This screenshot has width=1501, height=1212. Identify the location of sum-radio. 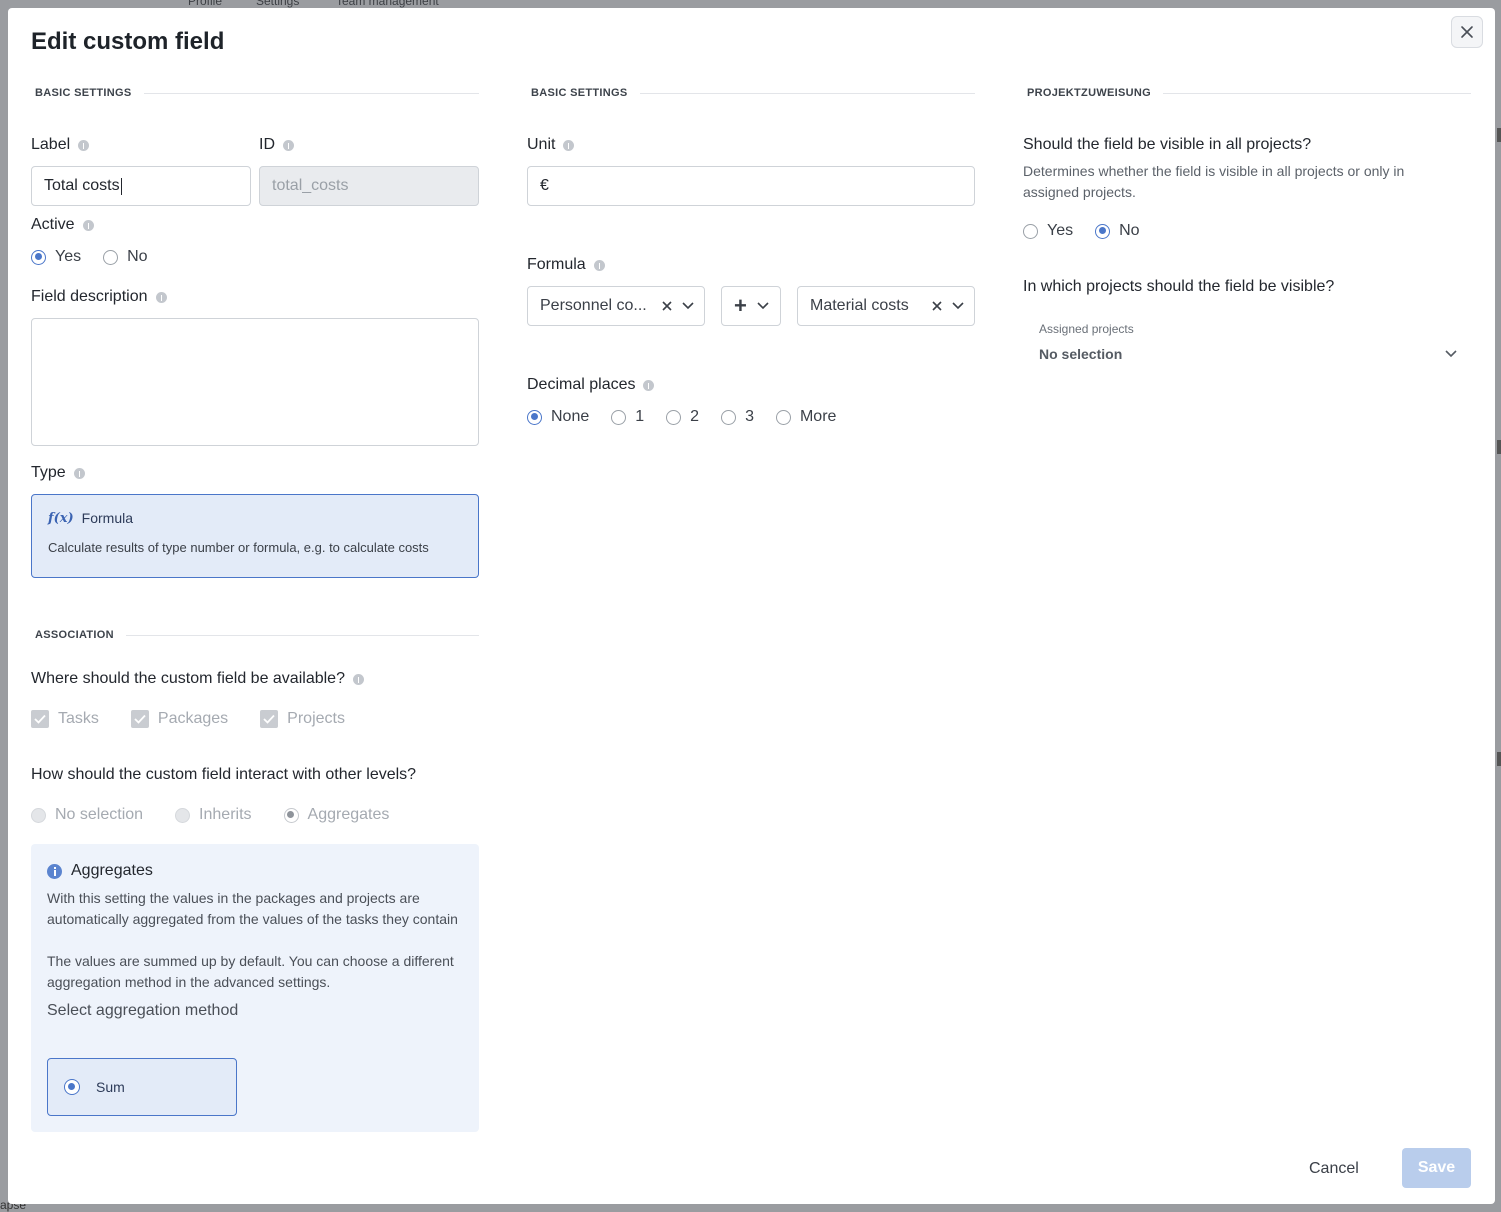
(72, 1087).